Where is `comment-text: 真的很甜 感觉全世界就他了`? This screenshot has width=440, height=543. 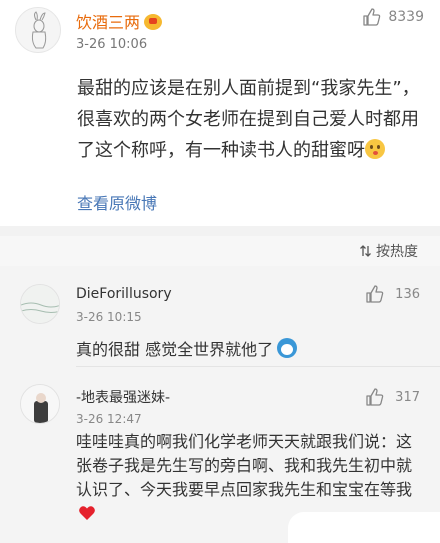
comment-text: 真的很甜 感觉全世界就他了 is located at coordinates (251, 350).